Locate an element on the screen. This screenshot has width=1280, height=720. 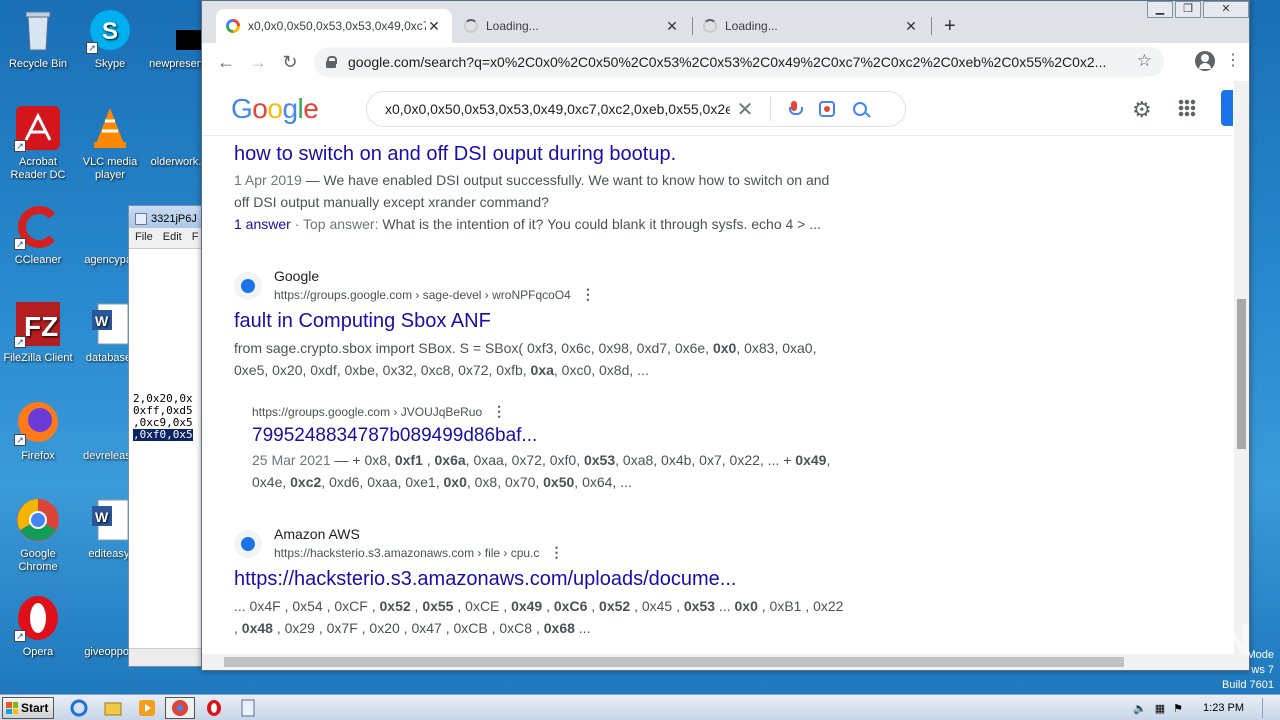
desktop-icon-label: Firefox is located at coordinates (38, 456).